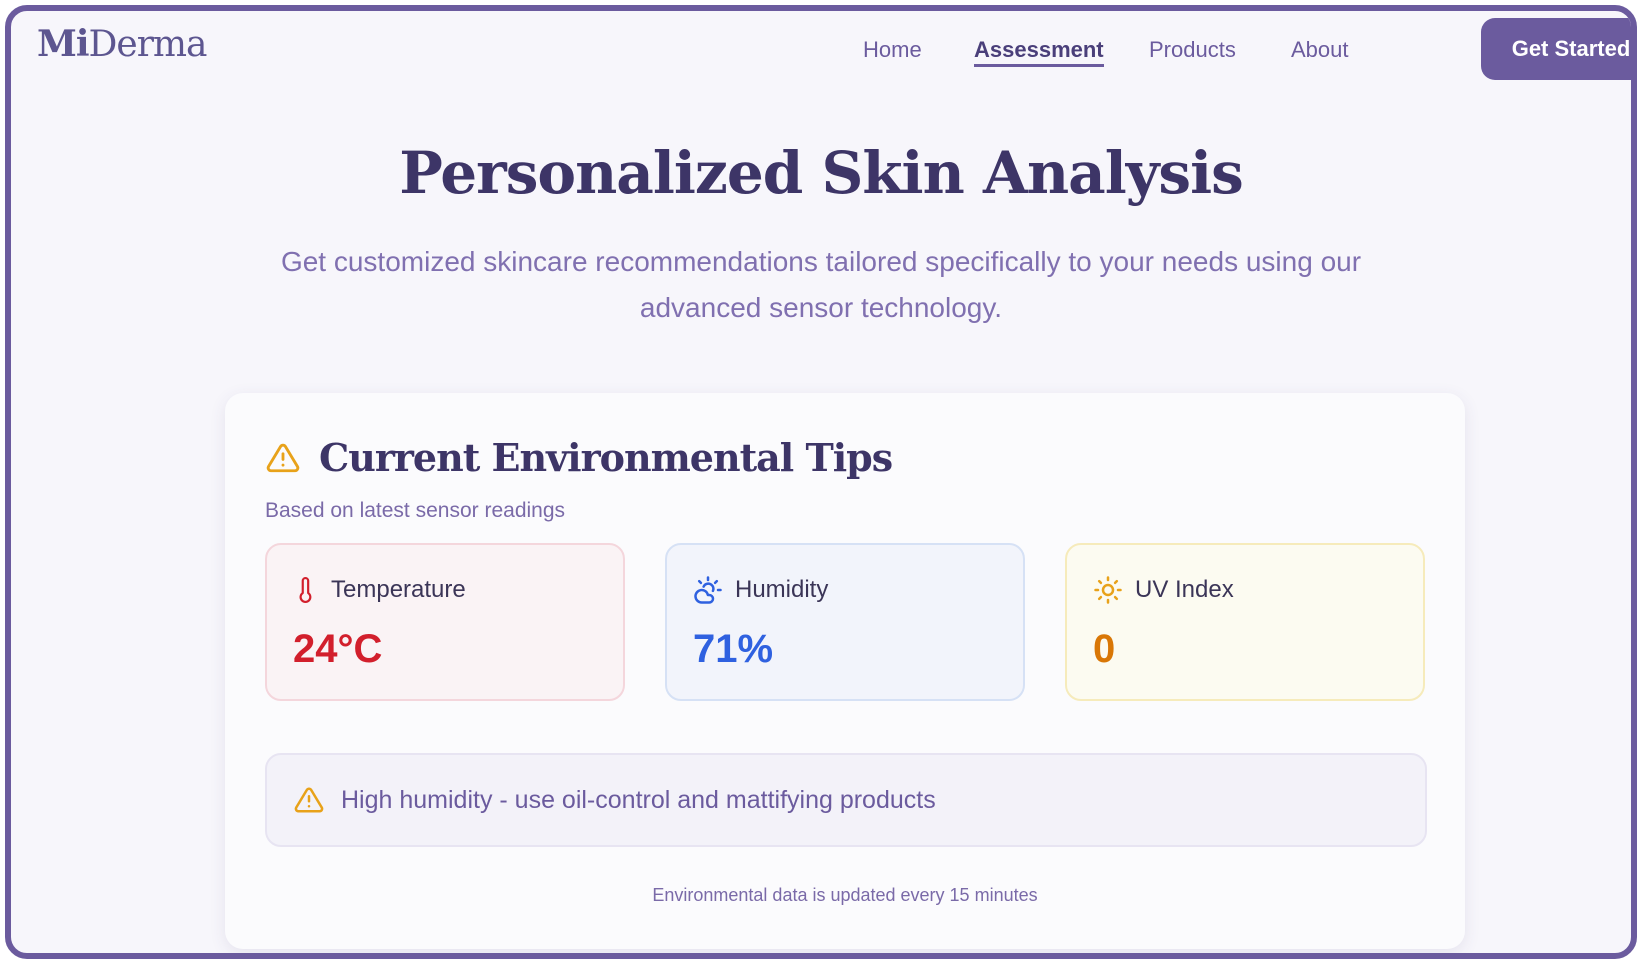  What do you see at coordinates (606, 457) in the screenshot?
I see `card-title: Current Environmental Tips` at bounding box center [606, 457].